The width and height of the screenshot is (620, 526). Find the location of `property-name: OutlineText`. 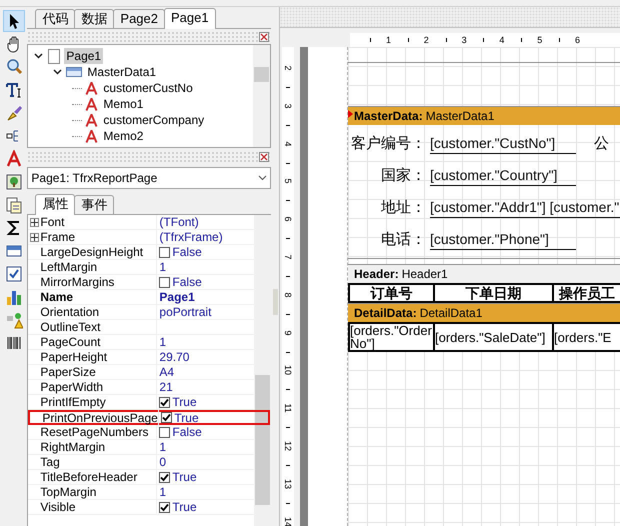

property-name: OutlineText is located at coordinates (70, 327).